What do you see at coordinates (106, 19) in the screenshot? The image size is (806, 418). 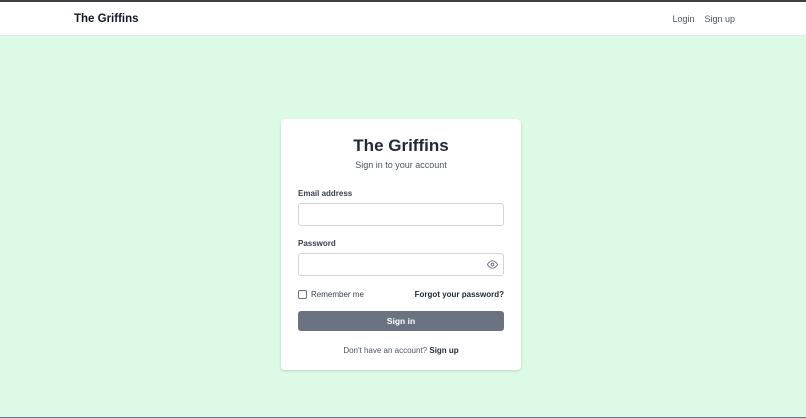 I see `brand-logo-text: The Griffins` at bounding box center [106, 19].